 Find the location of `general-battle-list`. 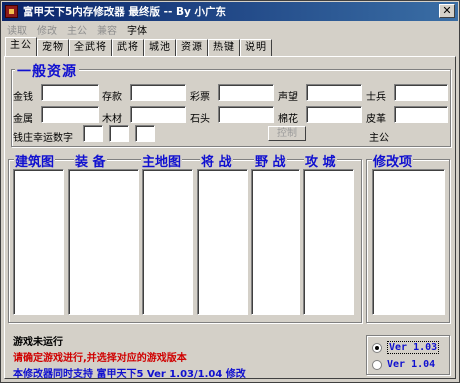

general-battle-list is located at coordinates (222, 242).